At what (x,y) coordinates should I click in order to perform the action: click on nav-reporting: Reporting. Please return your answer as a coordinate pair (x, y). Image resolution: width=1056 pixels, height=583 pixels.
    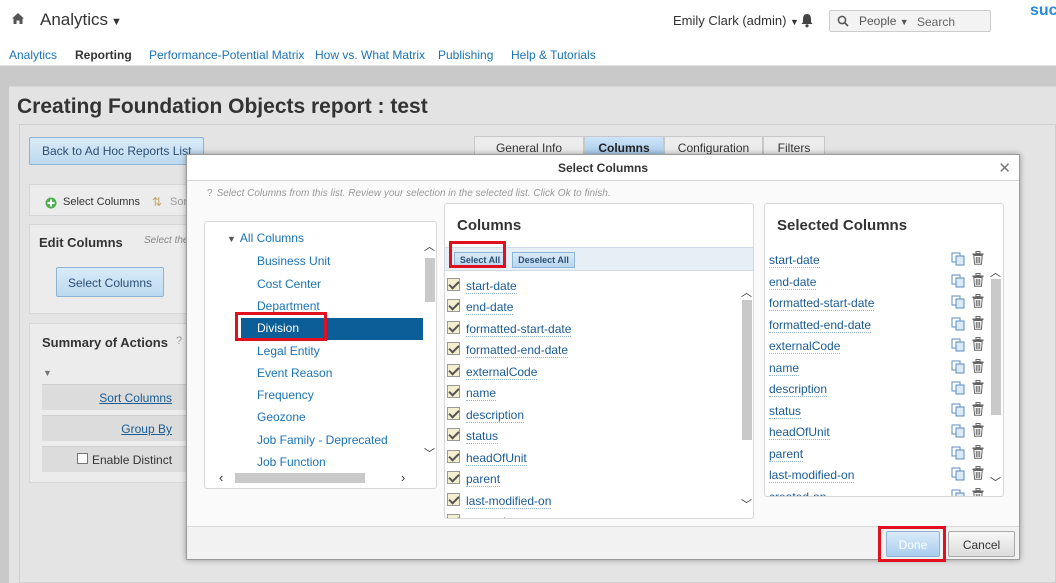
    Looking at the image, I should click on (103, 55).